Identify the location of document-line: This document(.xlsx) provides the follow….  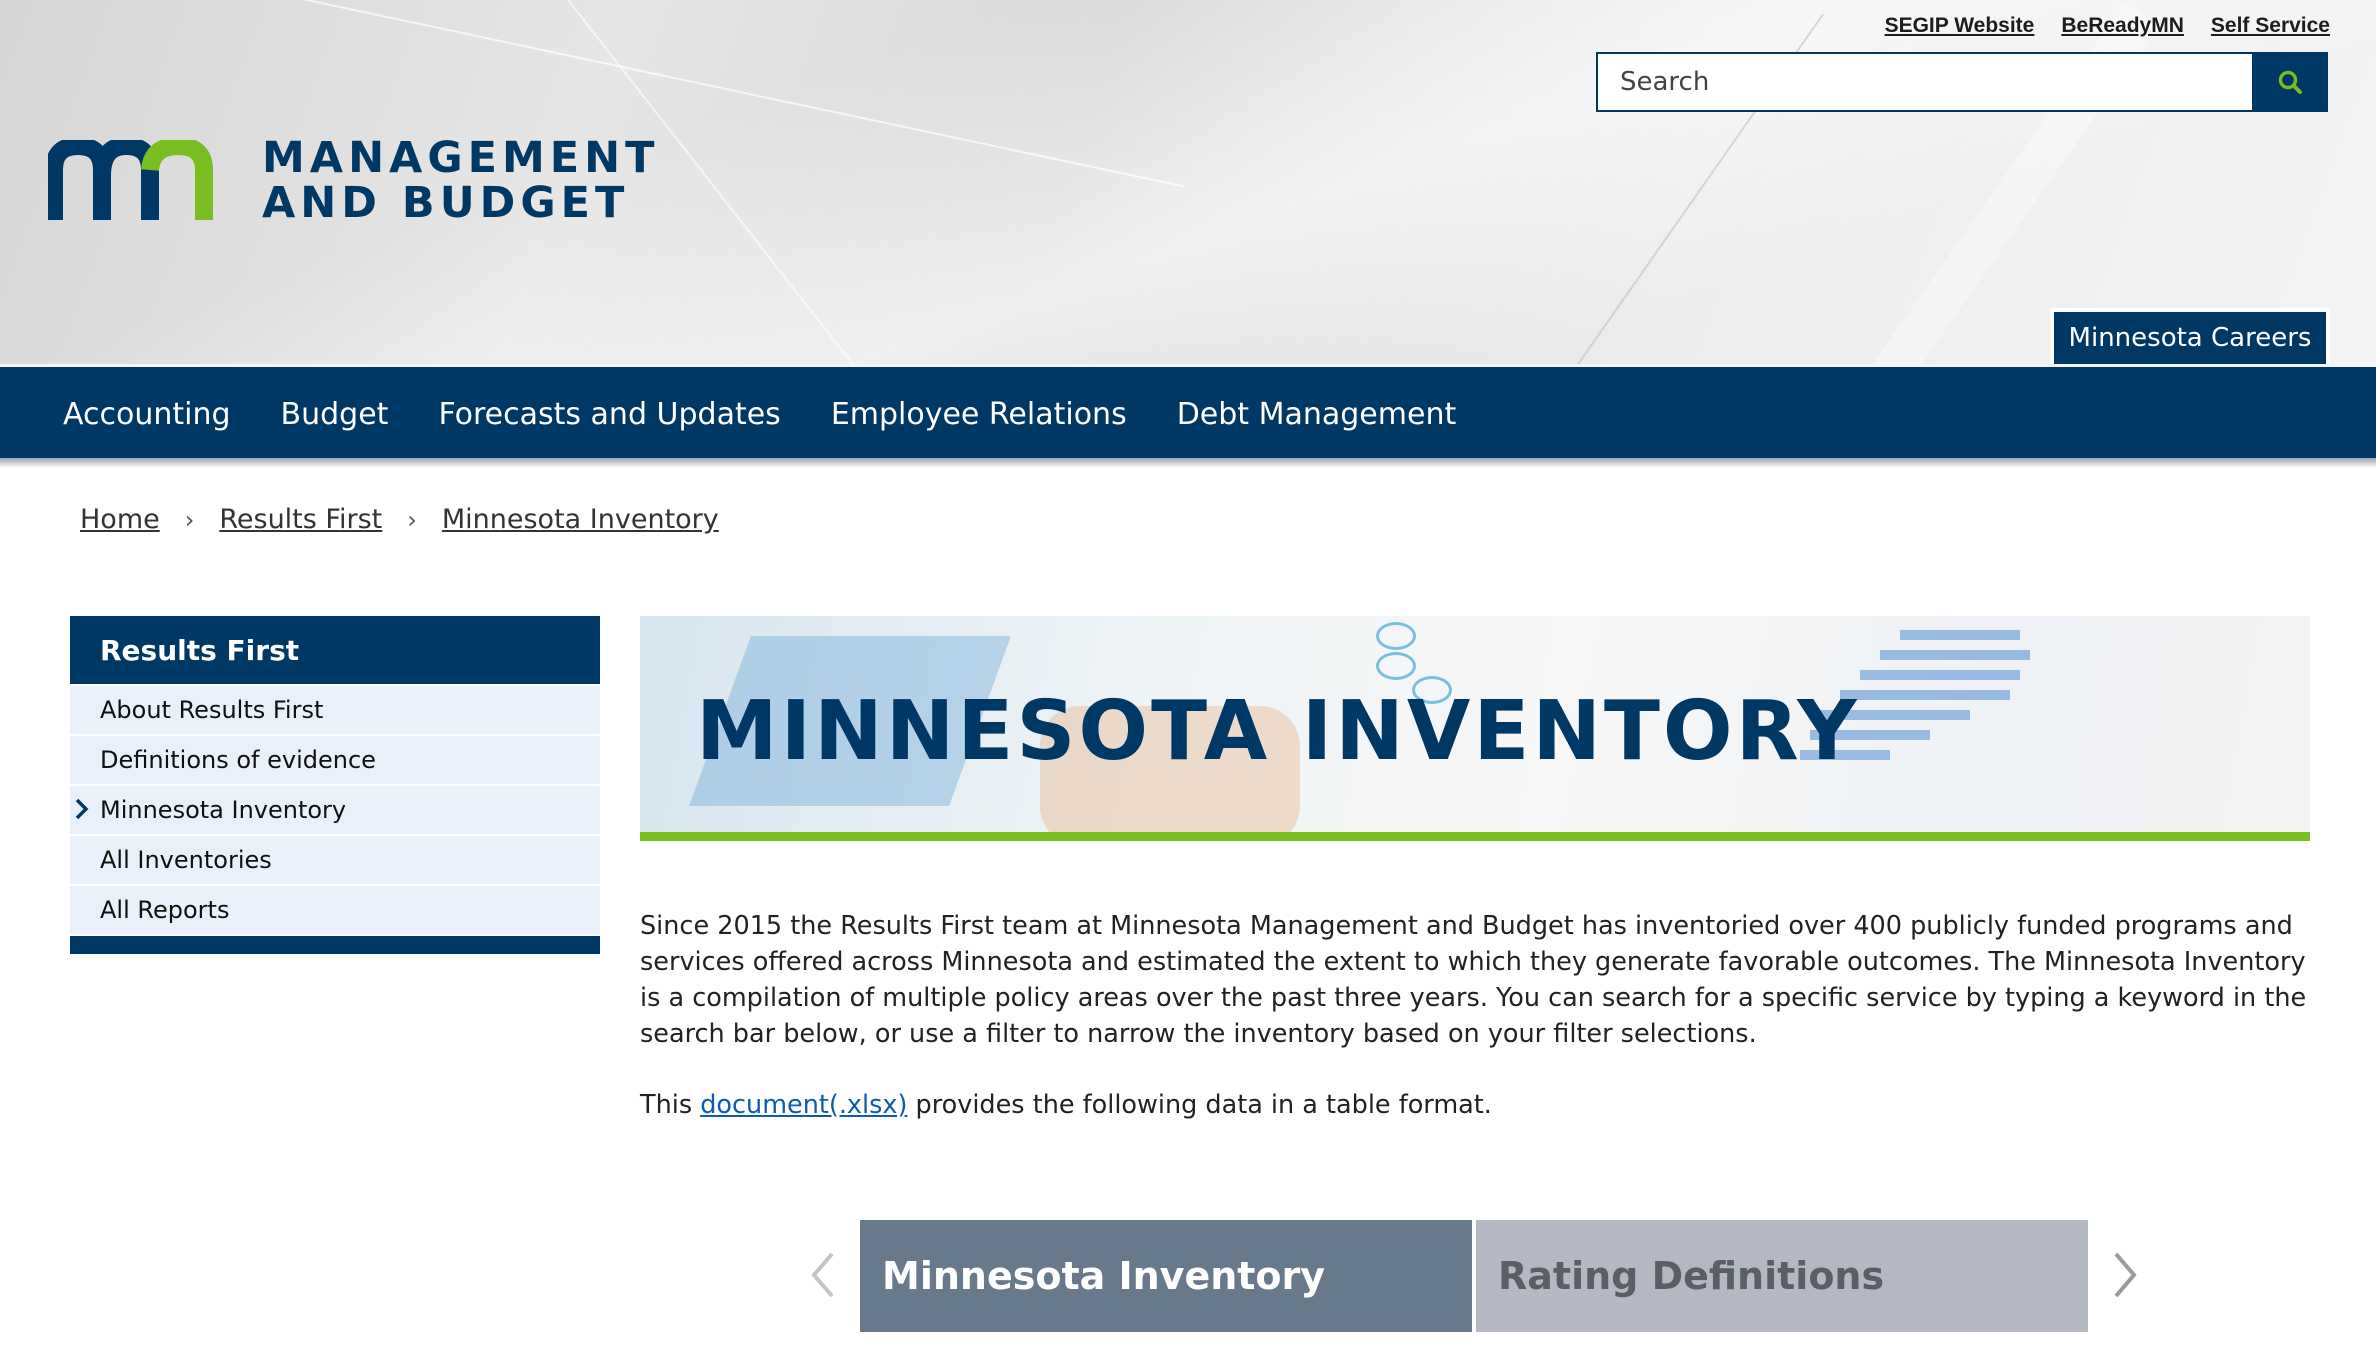
(1066, 1105).